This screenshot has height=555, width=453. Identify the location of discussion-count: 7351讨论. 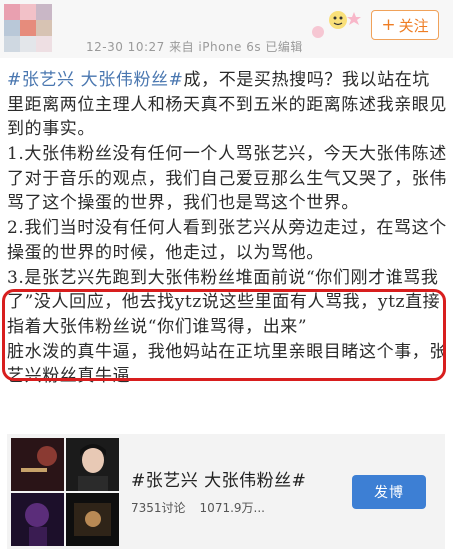
(158, 508).